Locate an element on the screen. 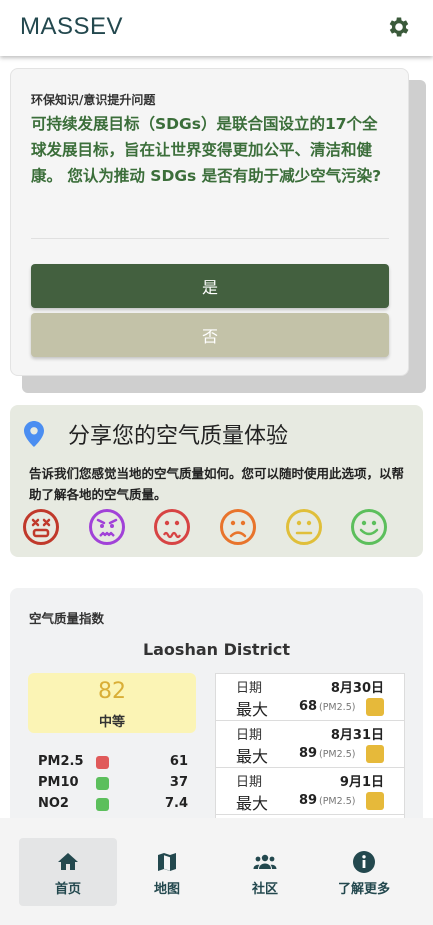  location-pin-icon is located at coordinates (34, 434).